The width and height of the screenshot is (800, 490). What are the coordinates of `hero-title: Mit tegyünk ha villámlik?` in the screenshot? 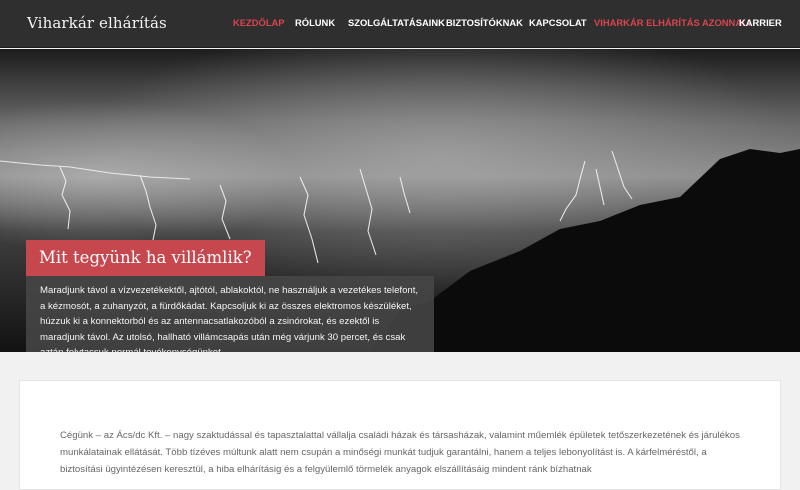 It's located at (145, 258).